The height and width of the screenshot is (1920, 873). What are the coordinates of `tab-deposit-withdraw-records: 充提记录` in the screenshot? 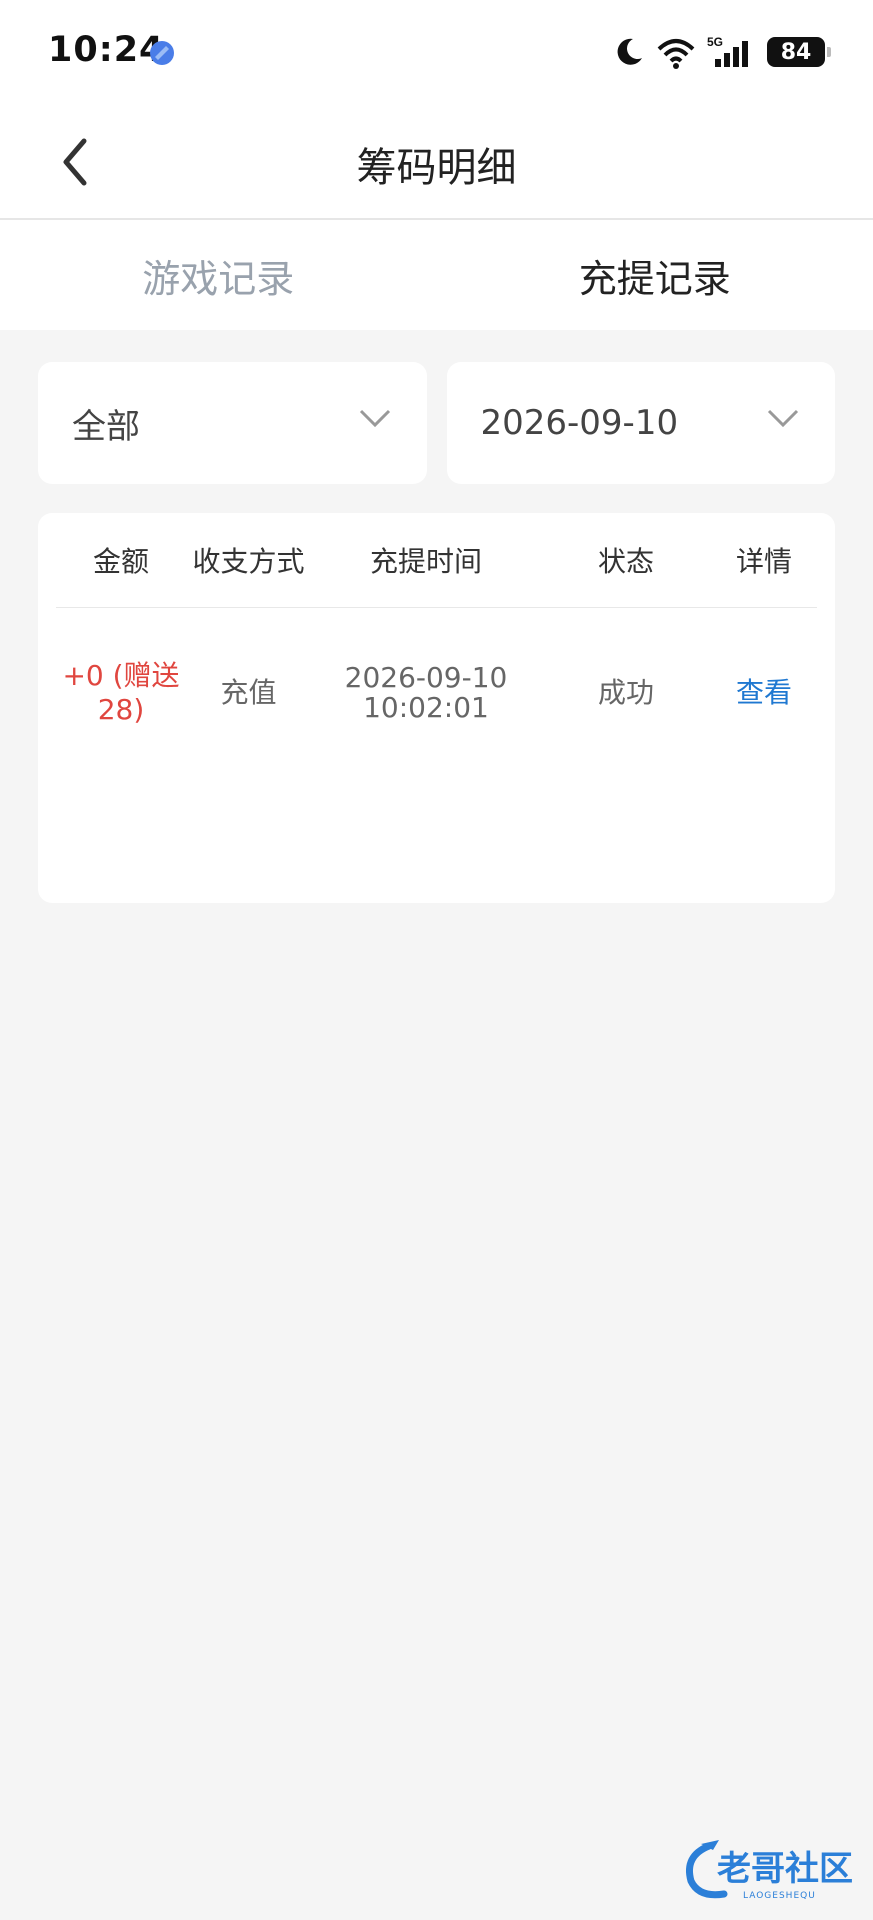 It's located at (655, 275).